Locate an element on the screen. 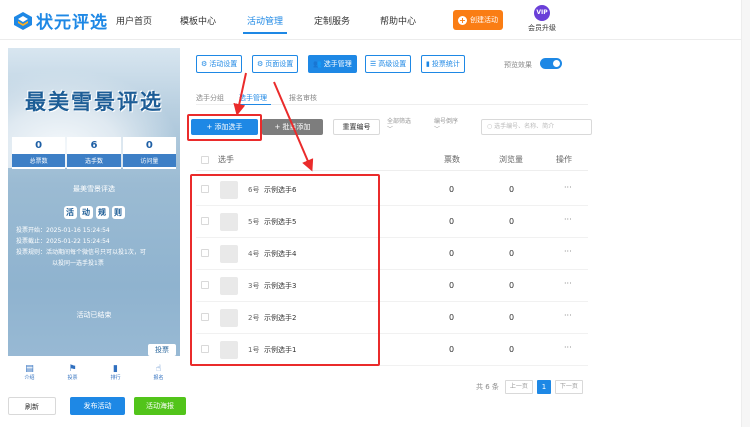 The width and height of the screenshot is (750, 427). filter-all-select: 全部筛选 ﹀ is located at coordinates (399, 126).